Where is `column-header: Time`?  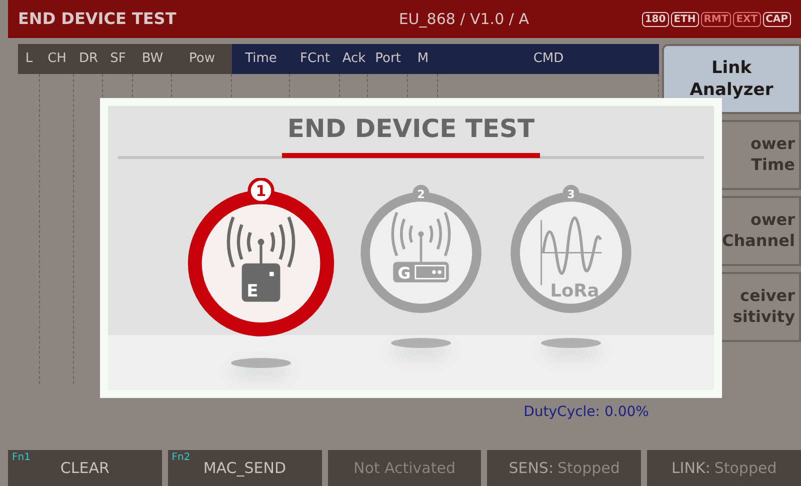
column-header: Time is located at coordinates (261, 59).